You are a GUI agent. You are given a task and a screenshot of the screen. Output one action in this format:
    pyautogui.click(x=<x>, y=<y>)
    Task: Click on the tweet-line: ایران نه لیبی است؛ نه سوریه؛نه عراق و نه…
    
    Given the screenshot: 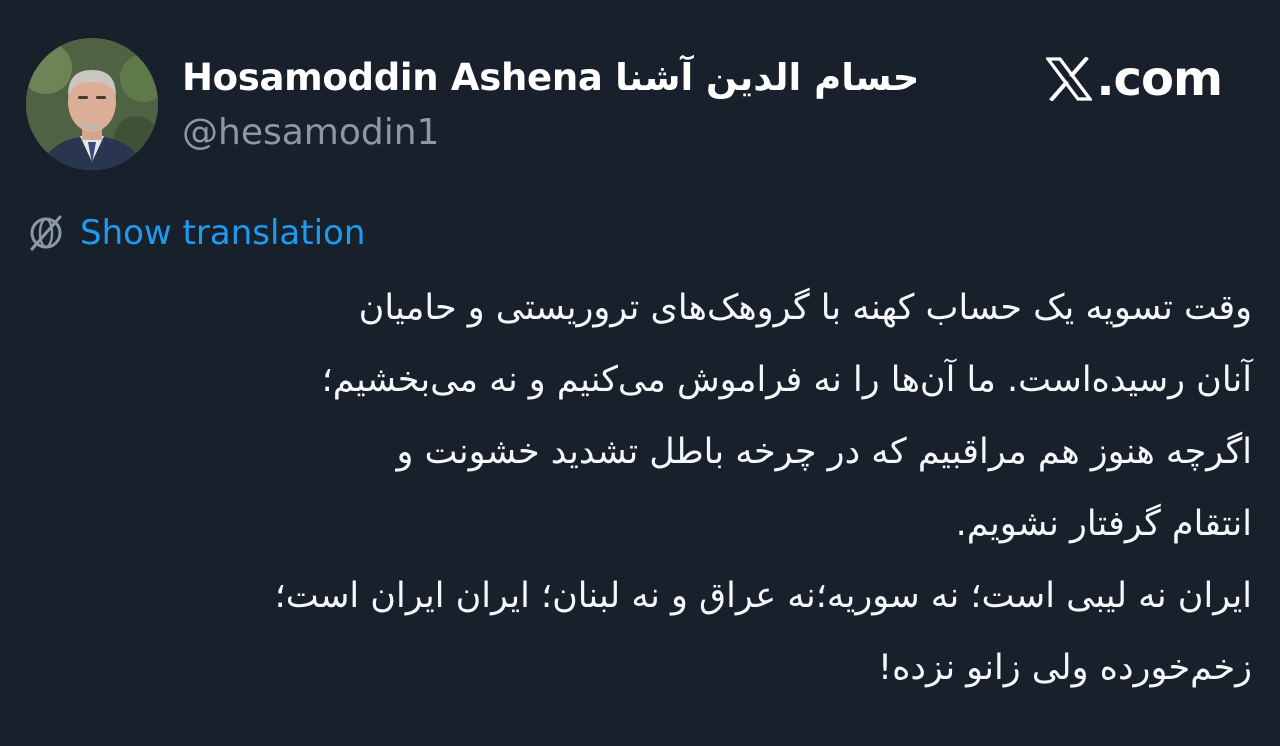 What is the action you would take?
    pyautogui.click(x=763, y=596)
    